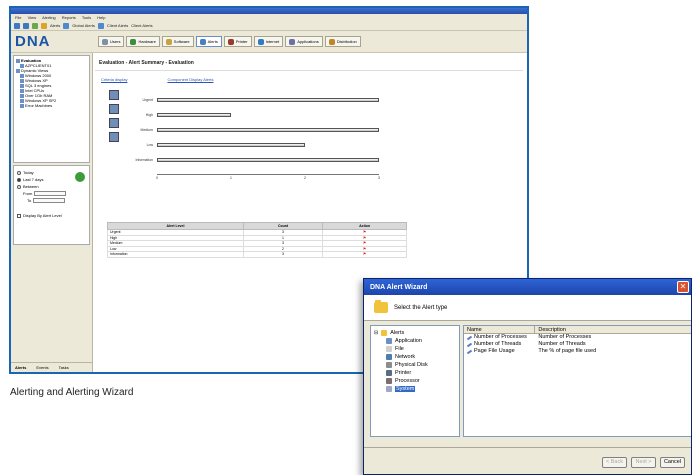  I want to click on tree-item-network: Network, so click(415, 357).